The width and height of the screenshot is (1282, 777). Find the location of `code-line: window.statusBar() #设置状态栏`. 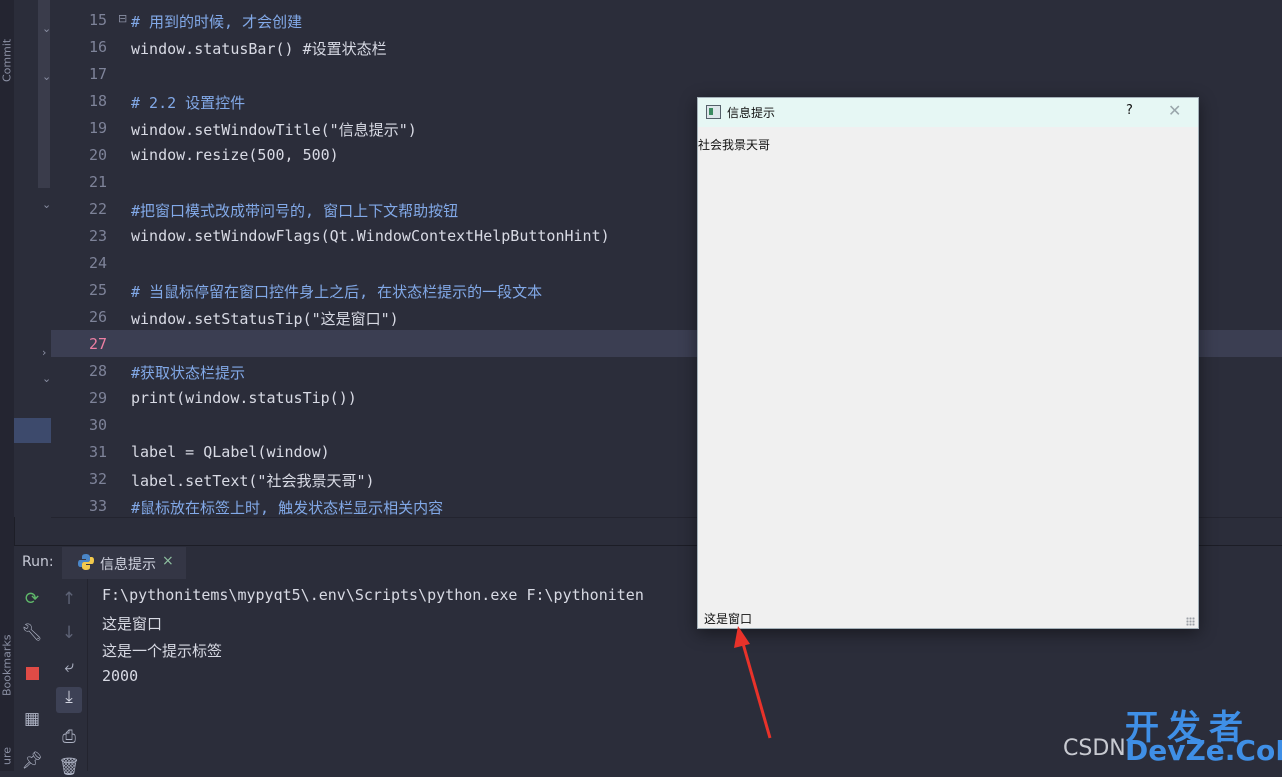

code-line: window.statusBar() #设置状态栏 is located at coordinates (259, 48).